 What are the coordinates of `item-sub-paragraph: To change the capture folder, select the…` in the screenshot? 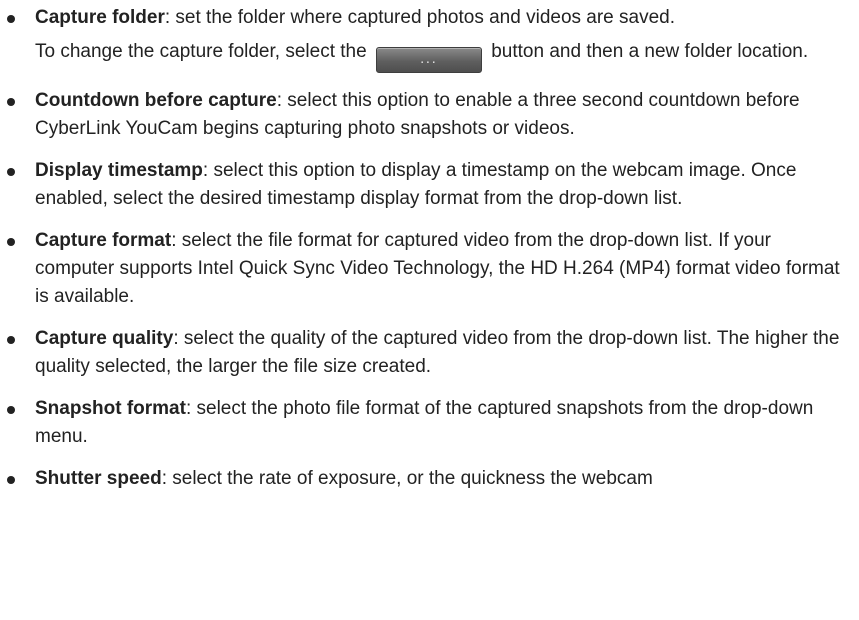 It's located at (444, 55).